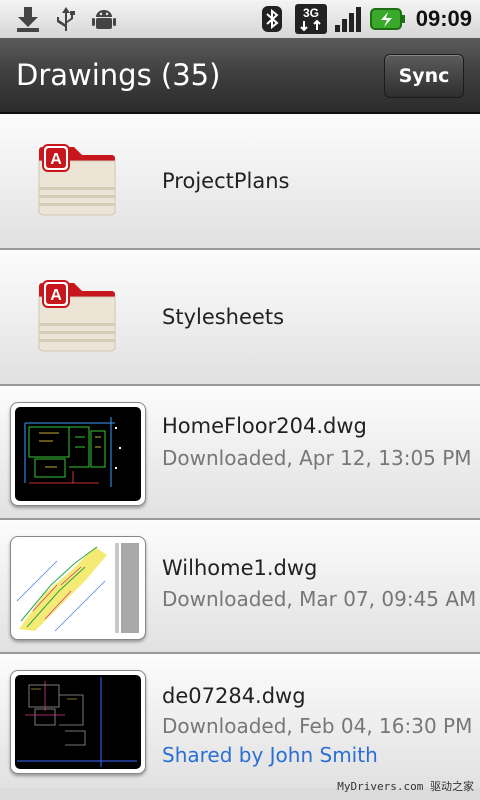 This screenshot has width=480, height=800. Describe the element at coordinates (319, 599) in the screenshot. I see `file-status: Downloaded, Mar 07, 09:45 AM` at that location.